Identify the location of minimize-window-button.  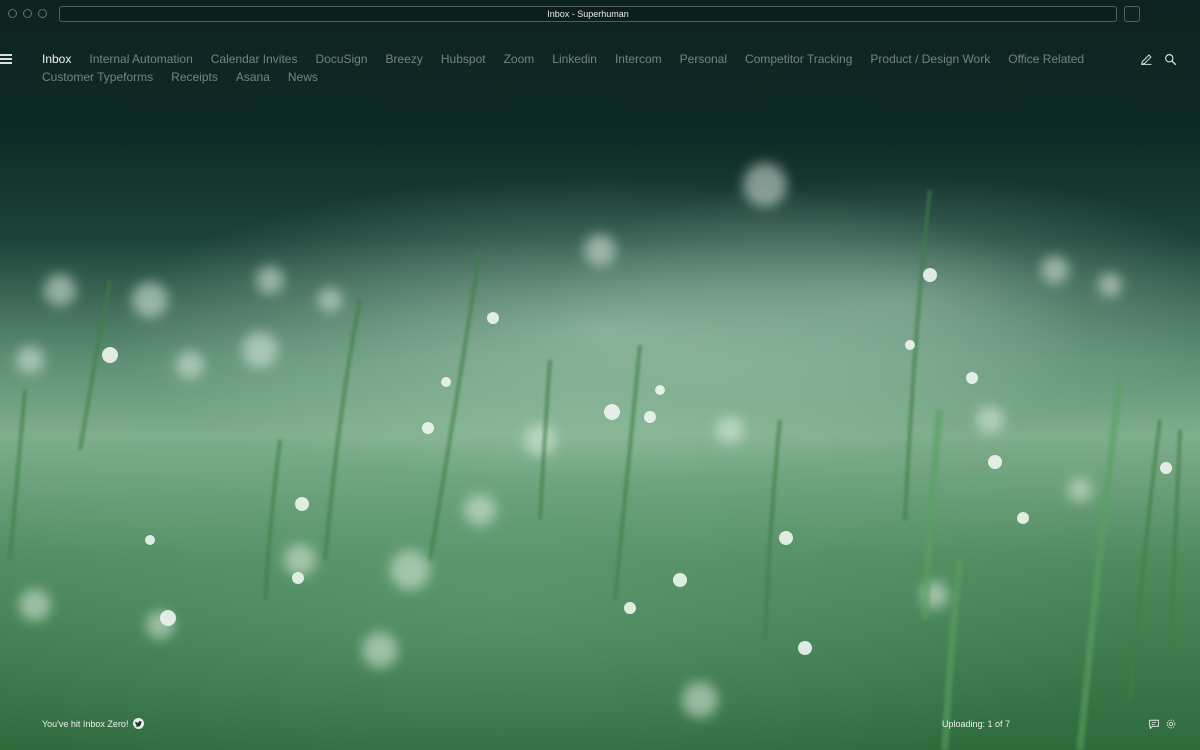
(27, 13).